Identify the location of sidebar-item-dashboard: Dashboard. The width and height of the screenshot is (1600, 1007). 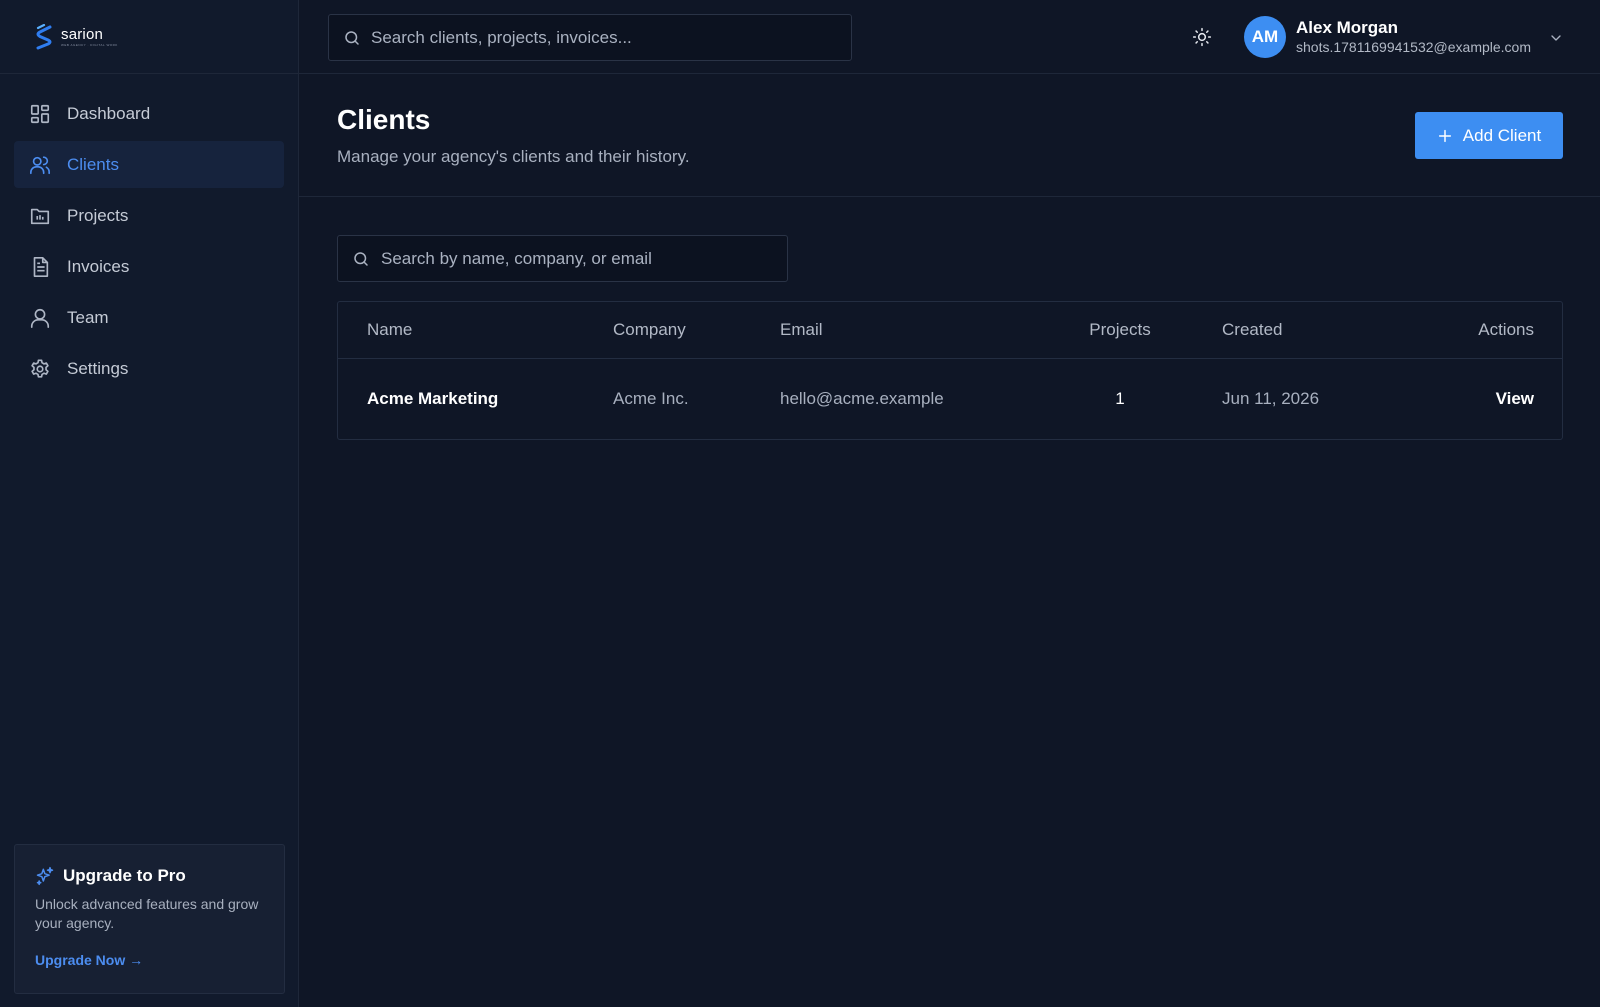
(149, 113).